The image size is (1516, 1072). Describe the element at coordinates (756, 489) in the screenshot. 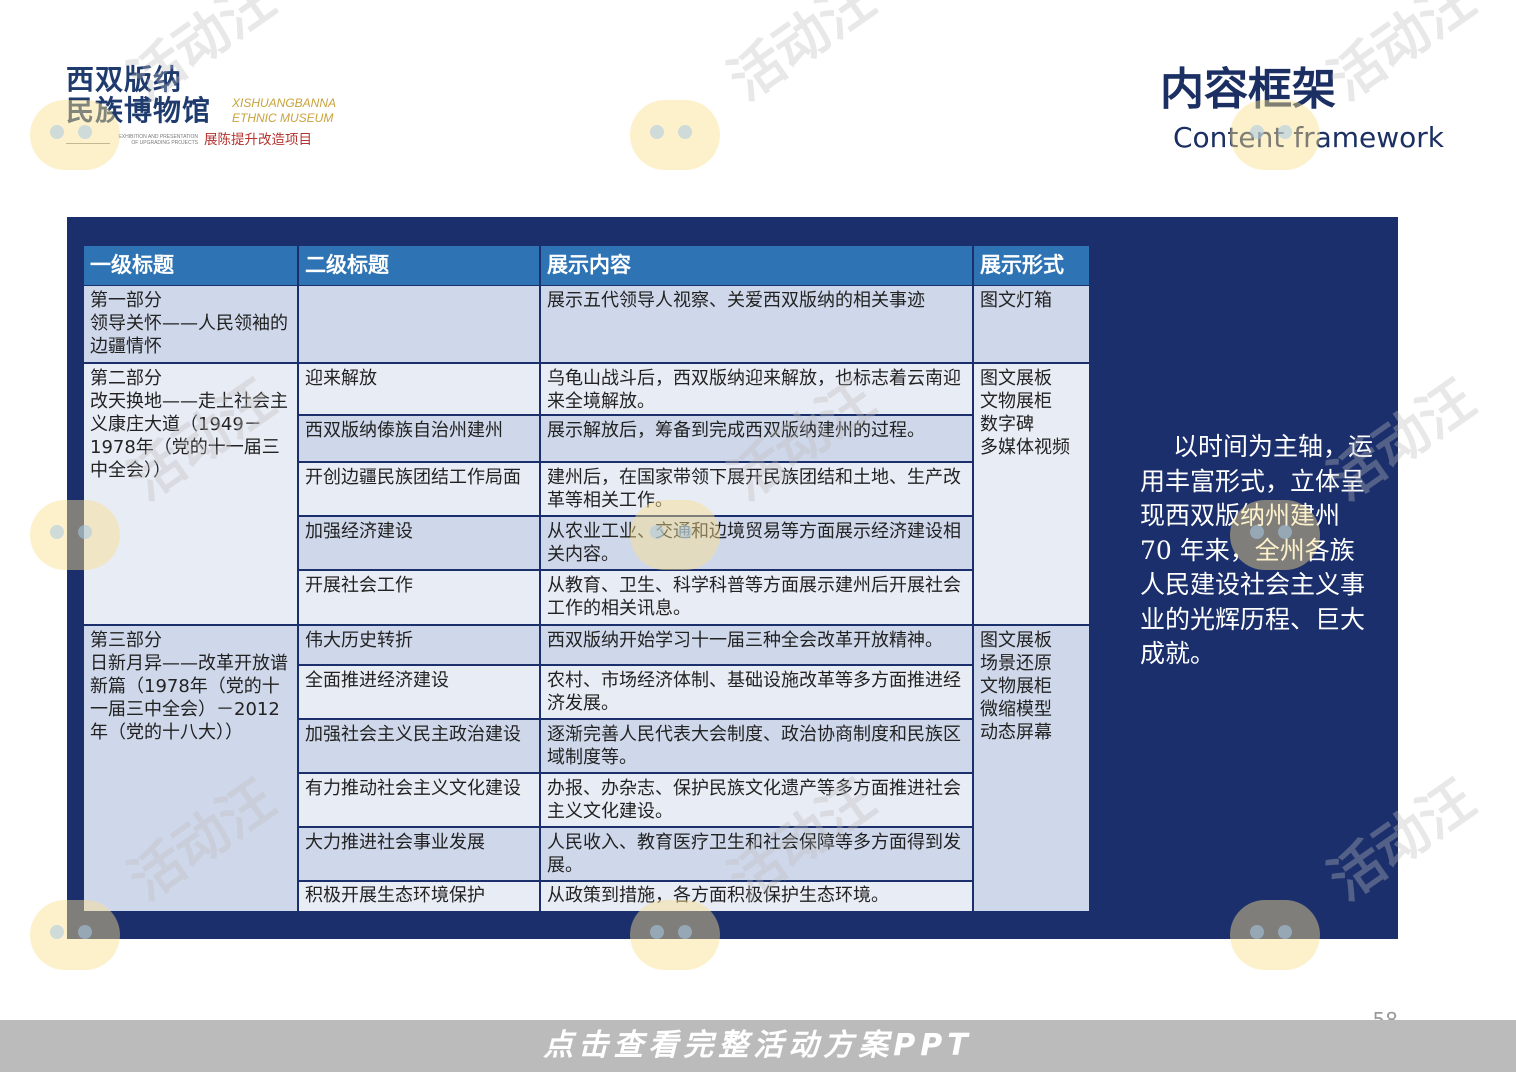

I see `part2-row3-content: 建州后，在国家带领下展开民族团结和土地、生产改革等相关工作。` at that location.